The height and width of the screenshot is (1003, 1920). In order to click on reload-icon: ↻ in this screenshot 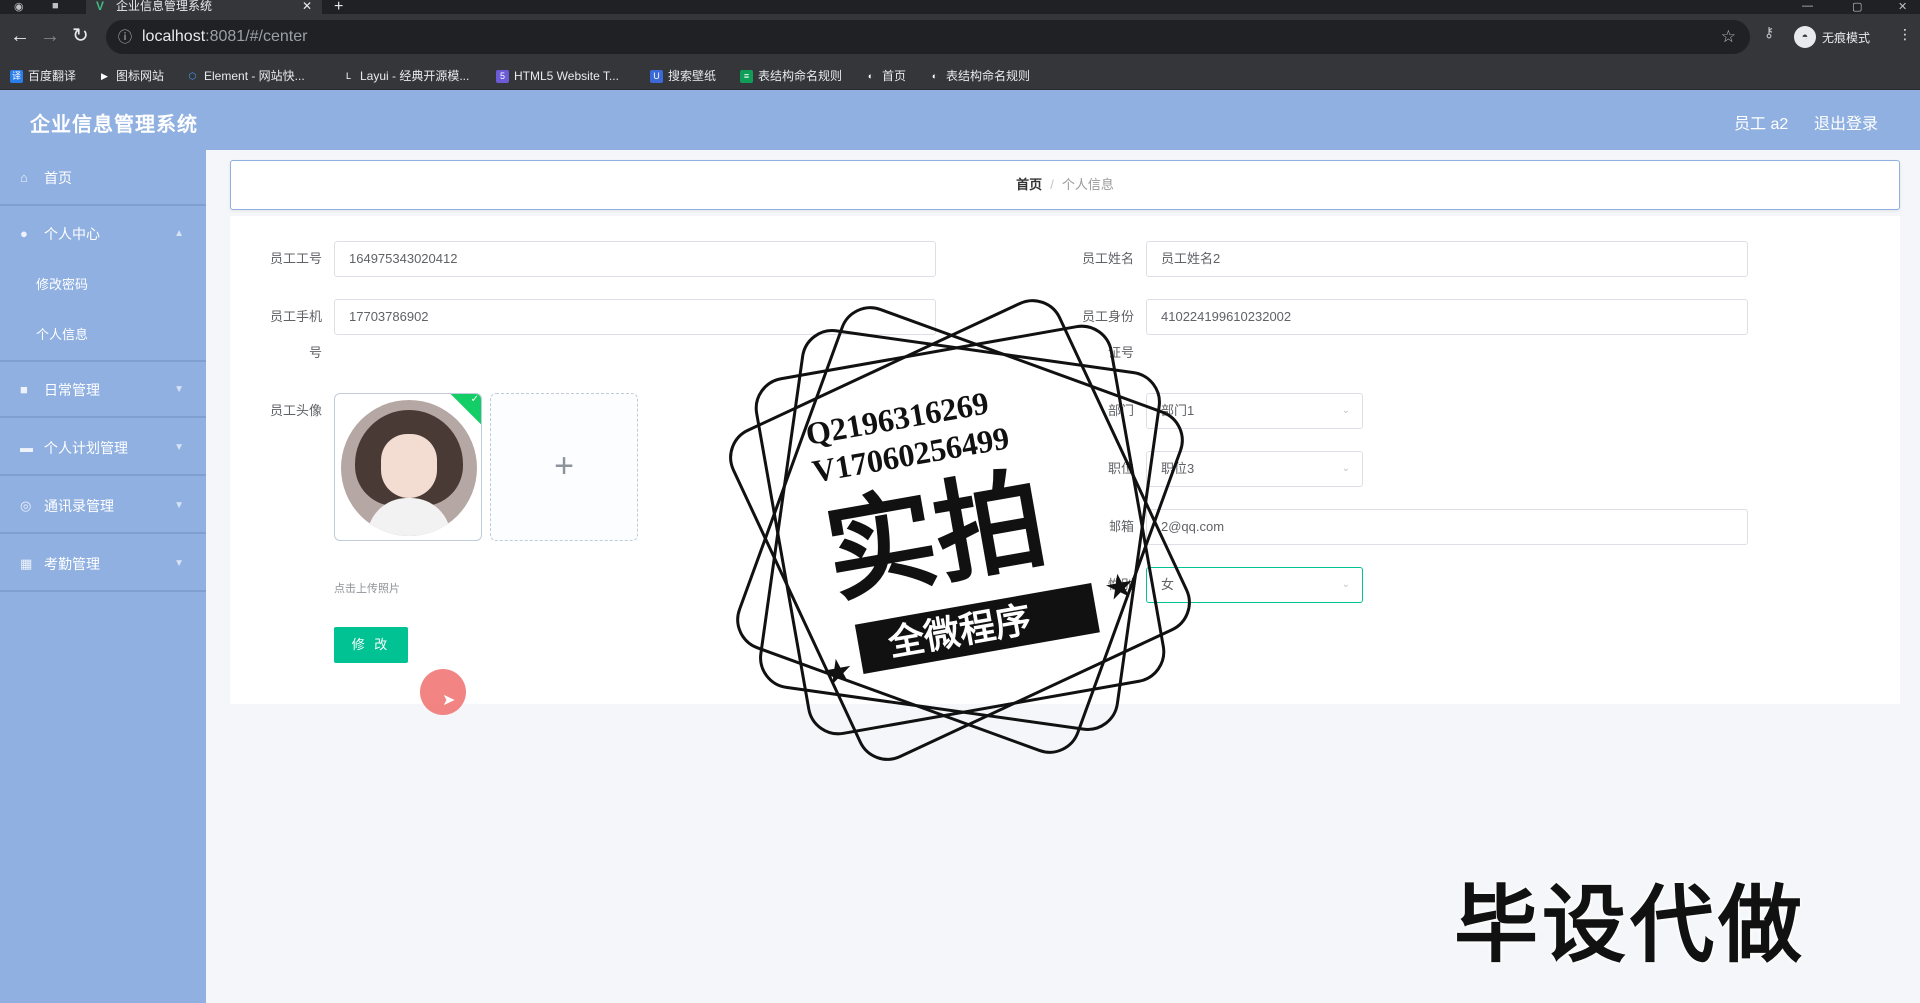, I will do `click(80, 36)`.